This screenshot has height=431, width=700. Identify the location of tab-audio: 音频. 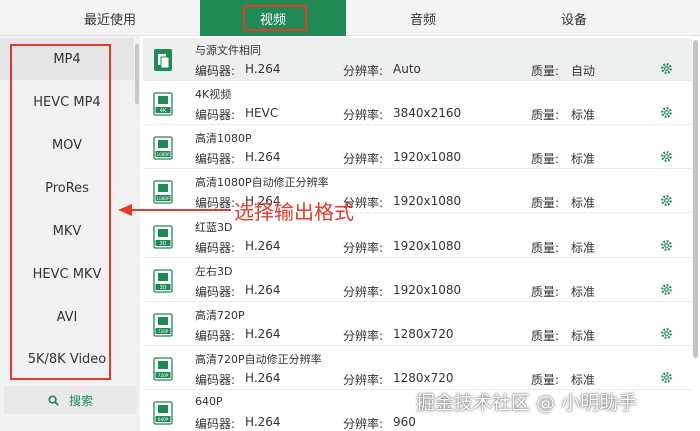
(423, 18).